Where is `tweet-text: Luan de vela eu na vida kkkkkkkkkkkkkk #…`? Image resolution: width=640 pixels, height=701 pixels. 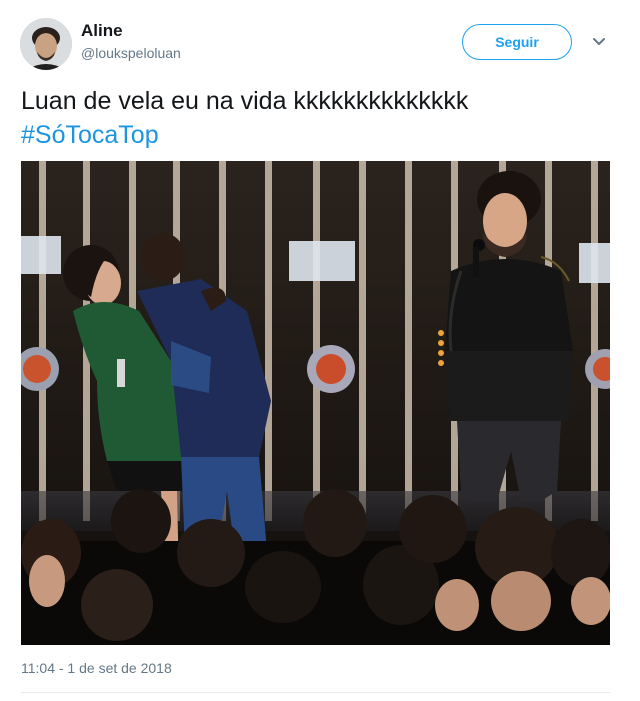
tweet-text: Luan de vela eu na vida kkkkkkkkkkkkkk #… is located at coordinates (321, 118).